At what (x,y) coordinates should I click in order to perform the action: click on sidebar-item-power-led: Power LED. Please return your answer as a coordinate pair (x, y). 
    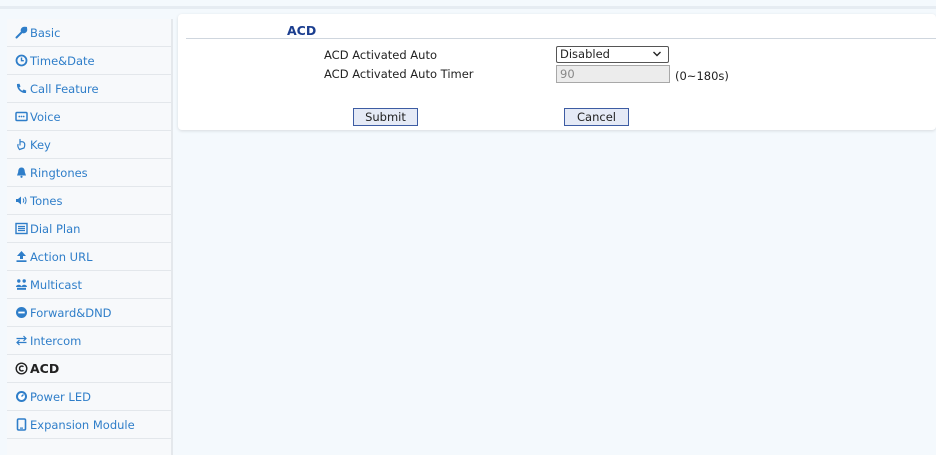
    Looking at the image, I should click on (89, 397).